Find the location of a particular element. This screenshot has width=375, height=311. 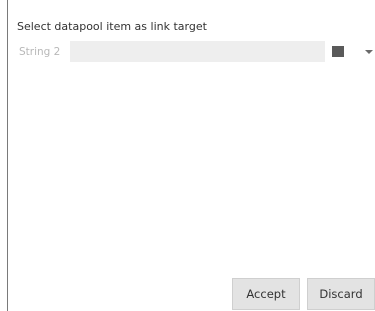

discard-button: Discard is located at coordinates (341, 294).